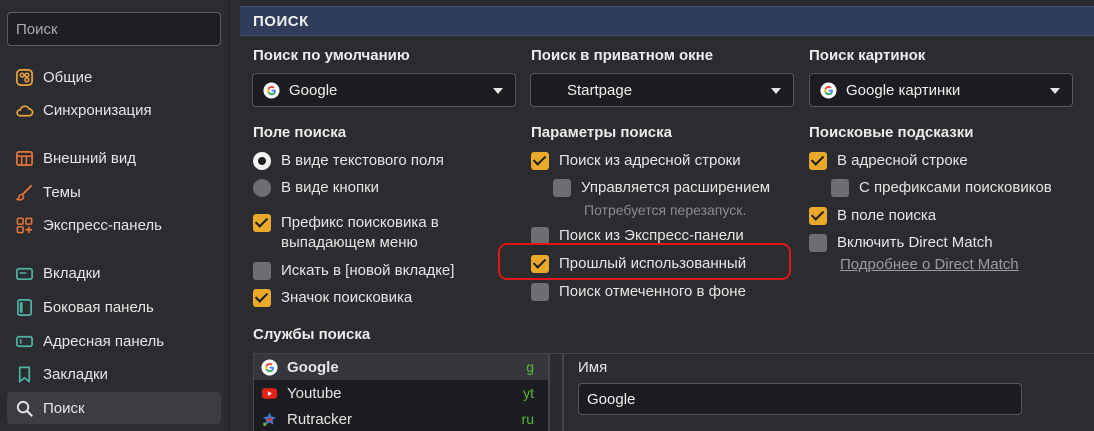  Describe the element at coordinates (941, 188) in the screenshot. I see `checkbox-with-prefixes: С префиксами поисковиков` at that location.